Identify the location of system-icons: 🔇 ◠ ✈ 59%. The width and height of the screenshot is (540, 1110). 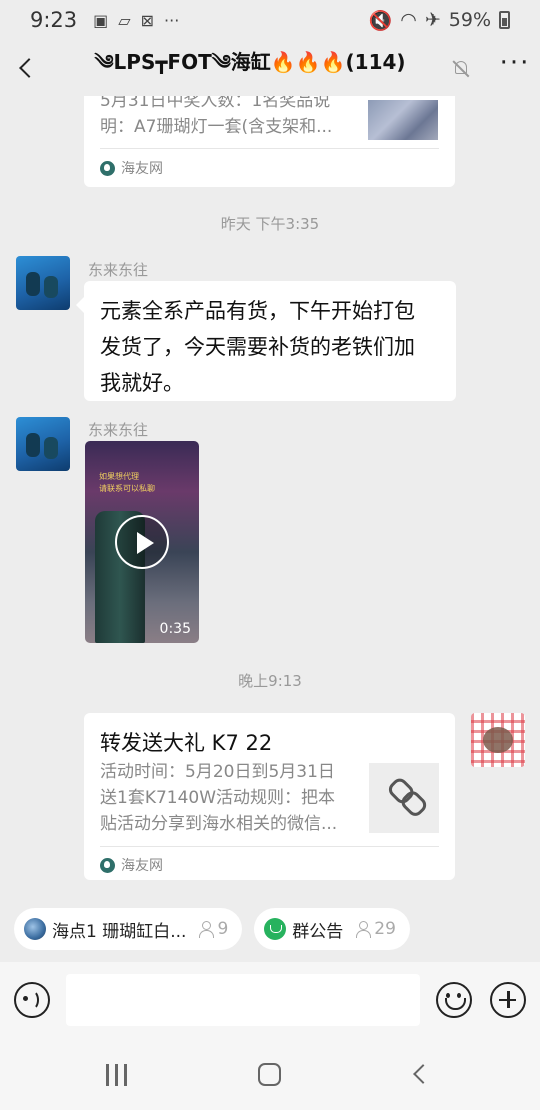
(439, 20).